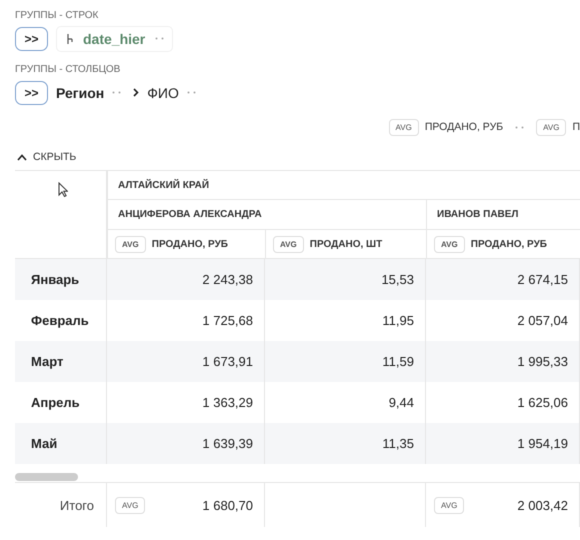  I want to click on chevron-right-icon, so click(136, 92).